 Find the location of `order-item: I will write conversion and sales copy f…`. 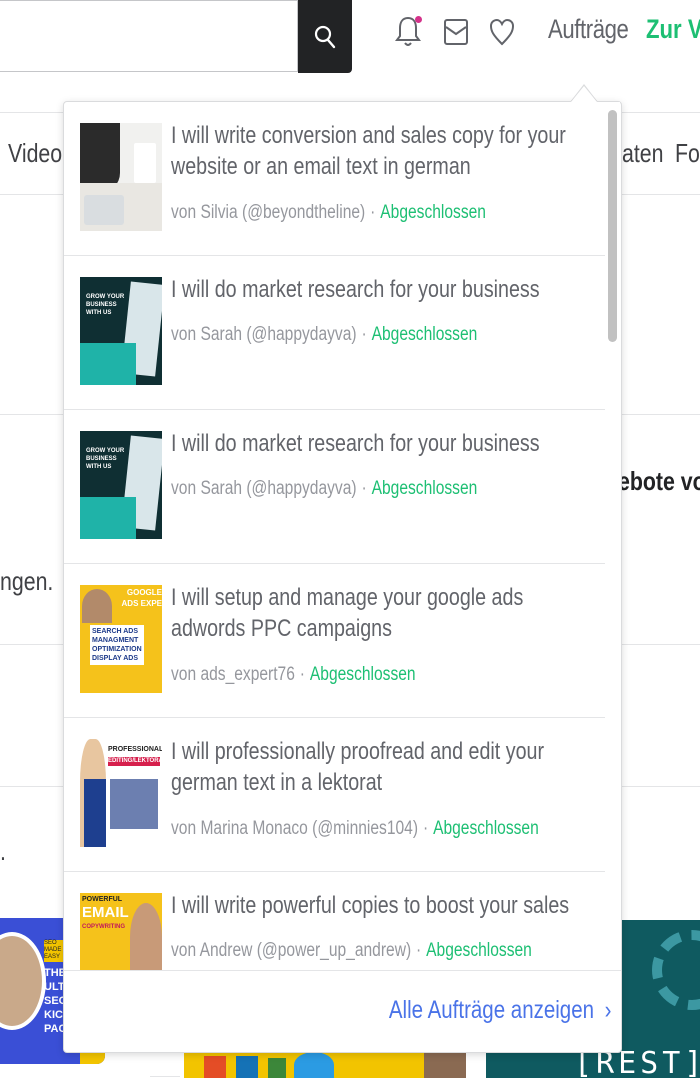

order-item: I will write conversion and sales copy f… is located at coordinates (334, 179).